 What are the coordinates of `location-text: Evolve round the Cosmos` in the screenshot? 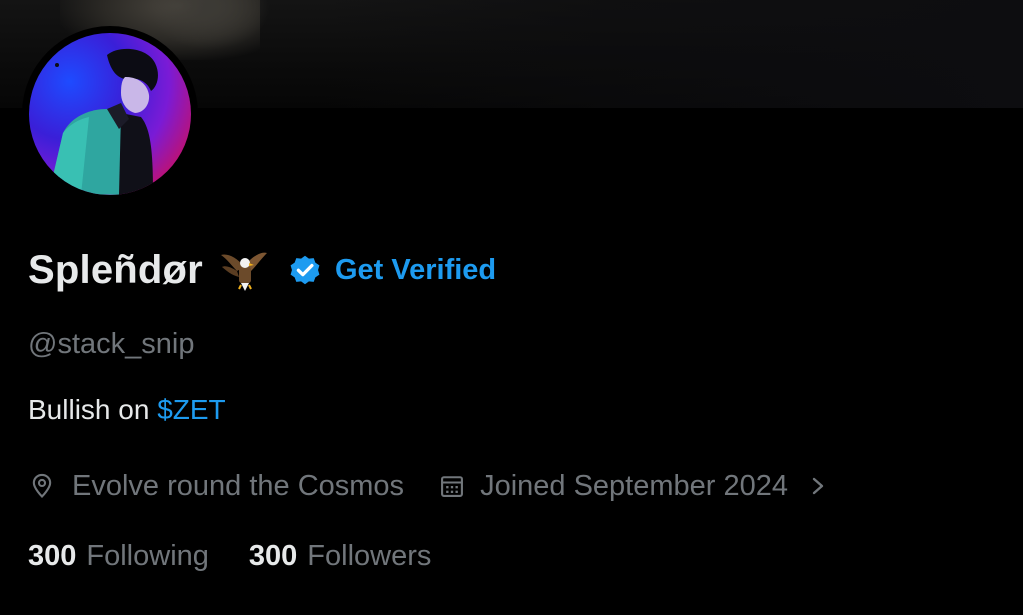 It's located at (238, 485).